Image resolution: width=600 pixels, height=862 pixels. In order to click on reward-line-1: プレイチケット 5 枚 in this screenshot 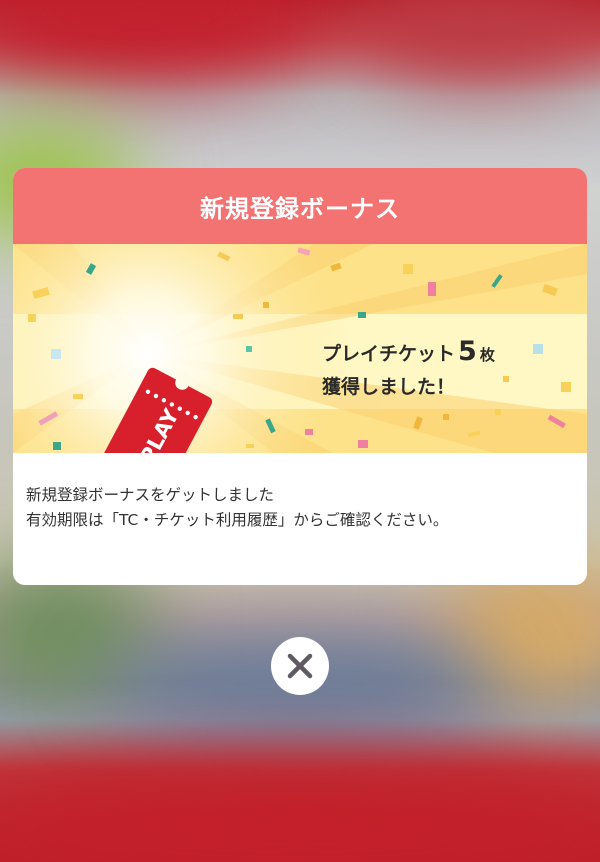, I will do `click(408, 353)`.